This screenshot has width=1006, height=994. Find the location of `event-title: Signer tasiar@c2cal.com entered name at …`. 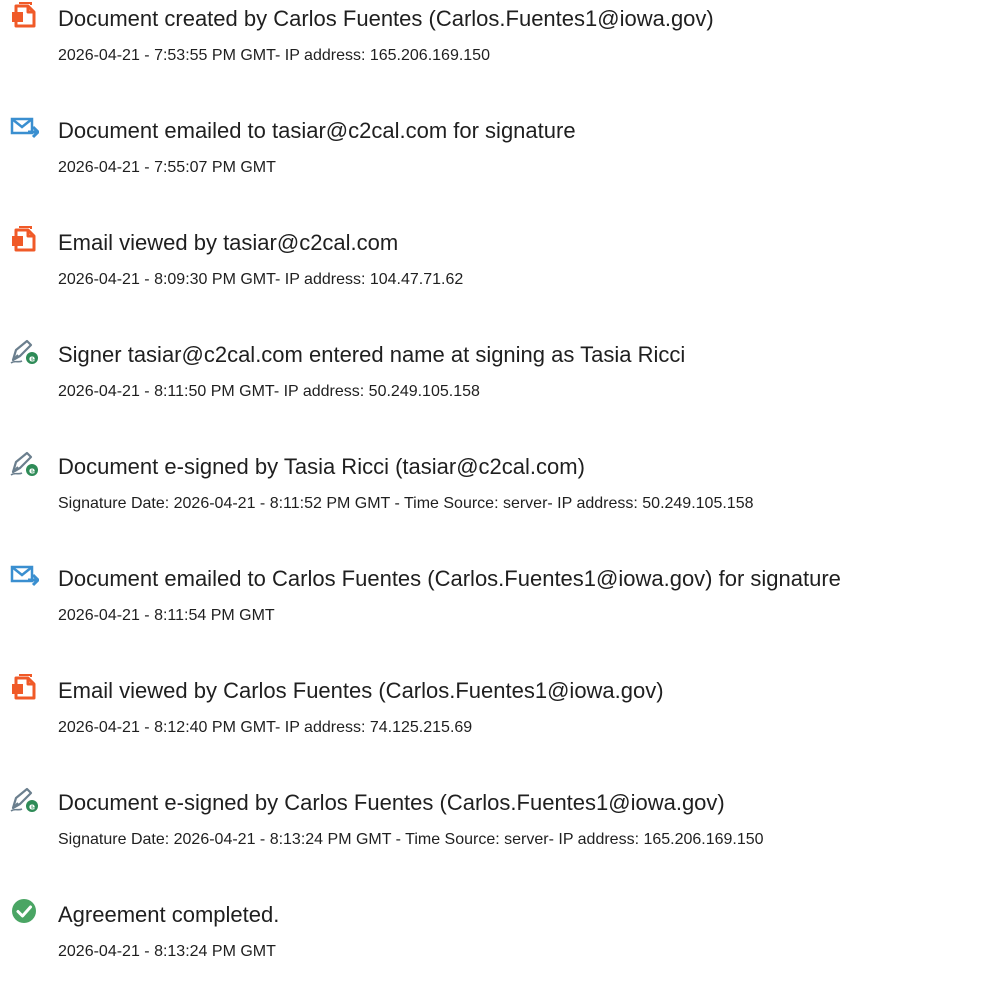

event-title: Signer tasiar@c2cal.com entered name at … is located at coordinates (372, 354).